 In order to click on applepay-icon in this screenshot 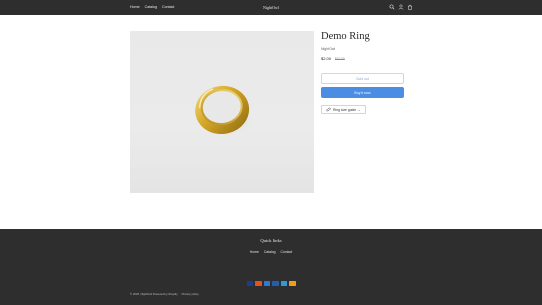, I will do `click(283, 283)`.